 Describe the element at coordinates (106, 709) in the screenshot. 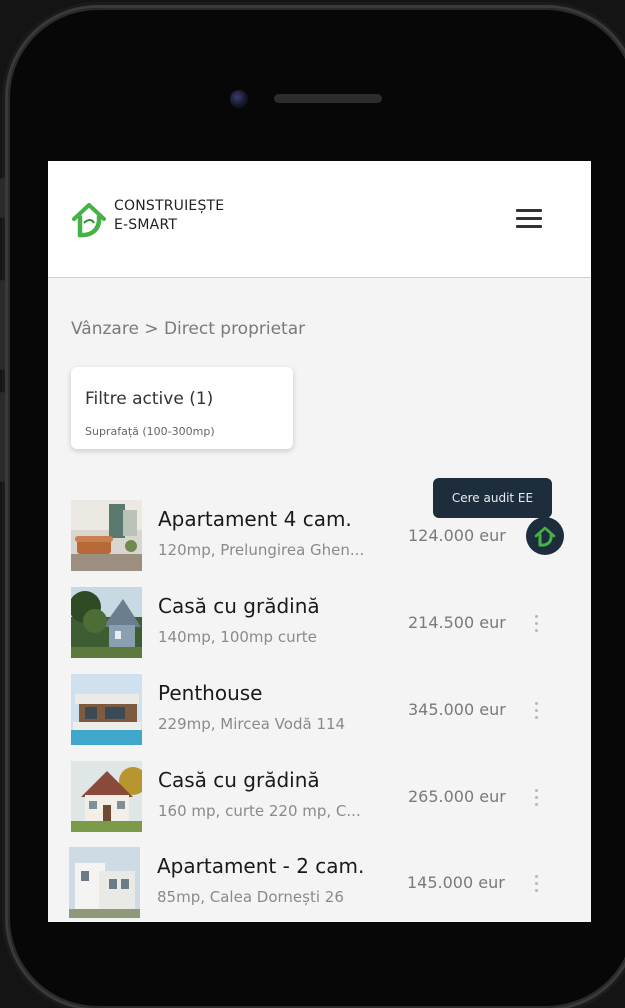

I see `listing-photo-penthouse` at that location.